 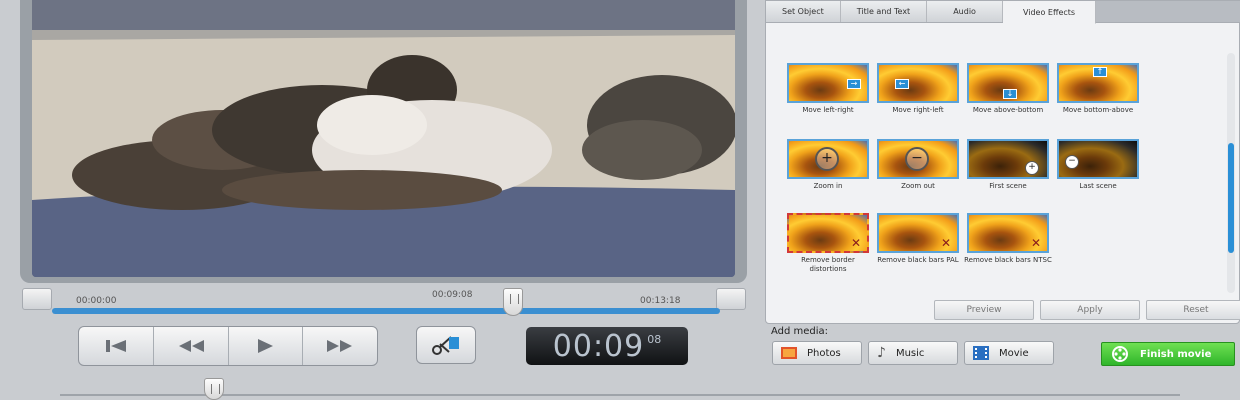 I want to click on add-movie-label: Movie, so click(x=1014, y=353).